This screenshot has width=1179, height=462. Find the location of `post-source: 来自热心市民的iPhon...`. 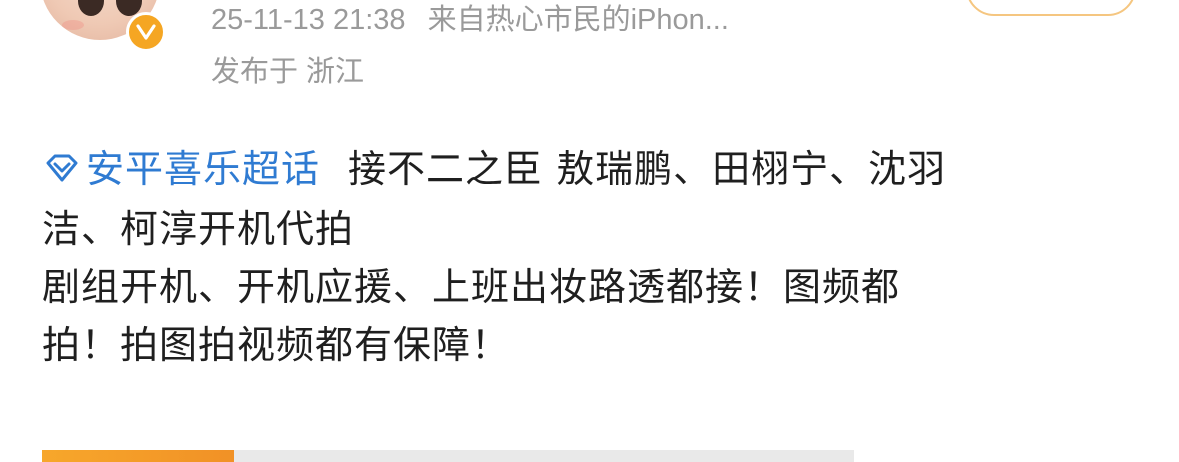

post-source: 来自热心市民的iPhon... is located at coordinates (578, 20).